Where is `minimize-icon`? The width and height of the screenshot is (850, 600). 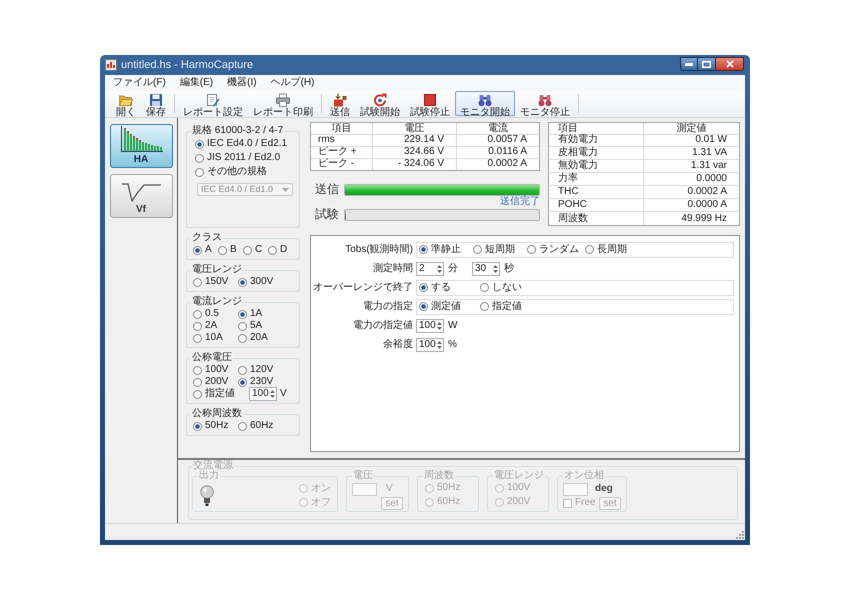
minimize-icon is located at coordinates (689, 64).